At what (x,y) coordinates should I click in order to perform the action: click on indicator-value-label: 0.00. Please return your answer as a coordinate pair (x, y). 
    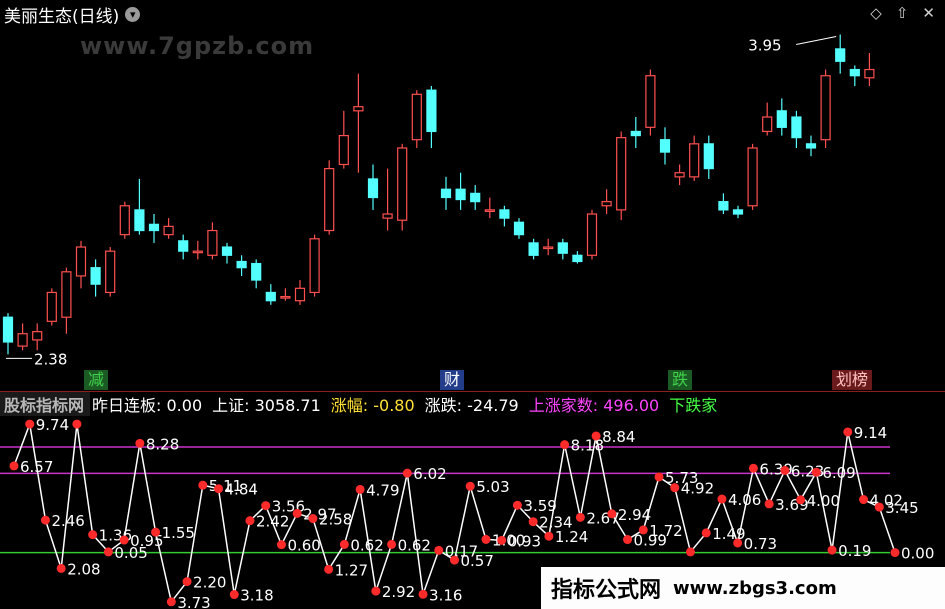
    Looking at the image, I should click on (917, 554).